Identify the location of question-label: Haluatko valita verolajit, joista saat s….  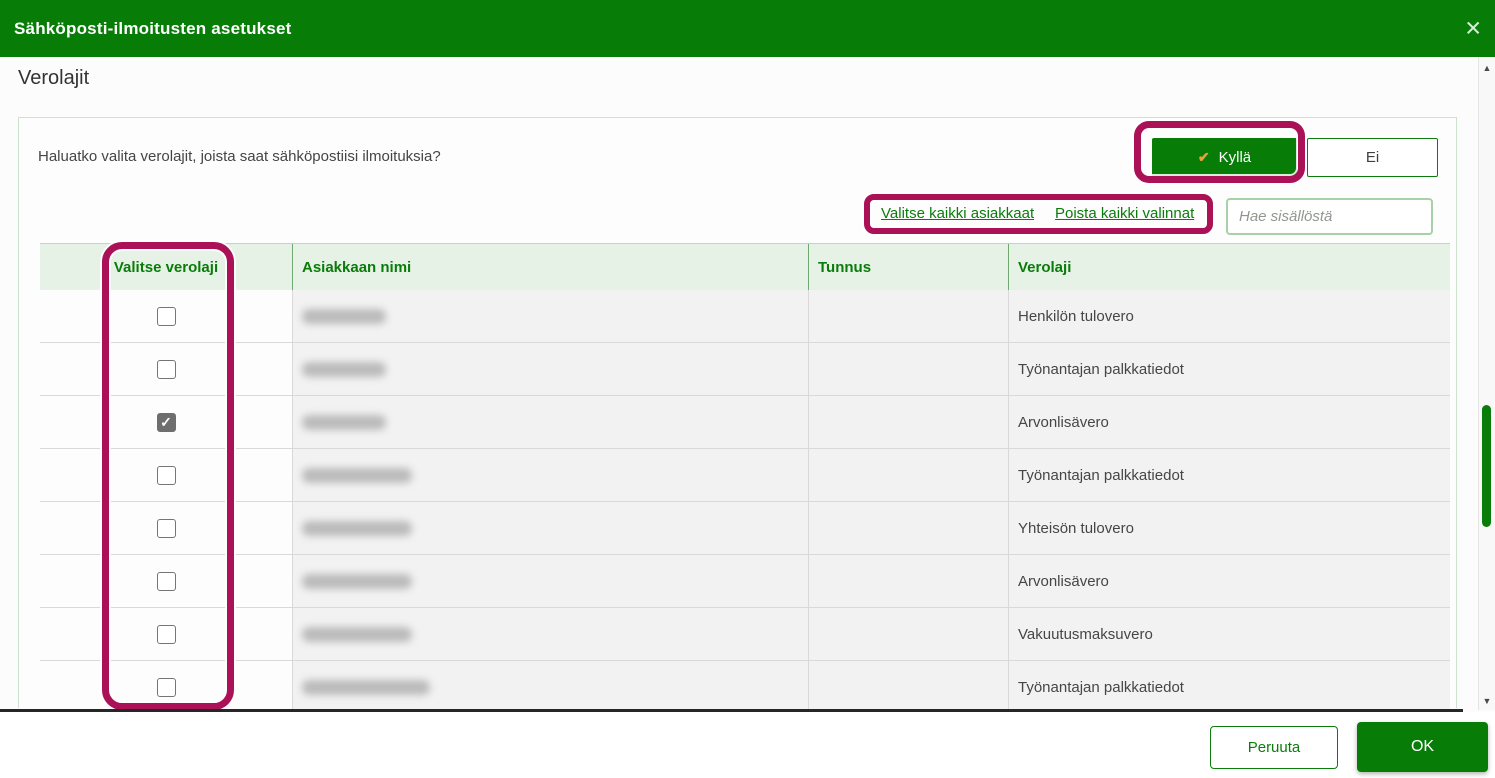
(239, 156).